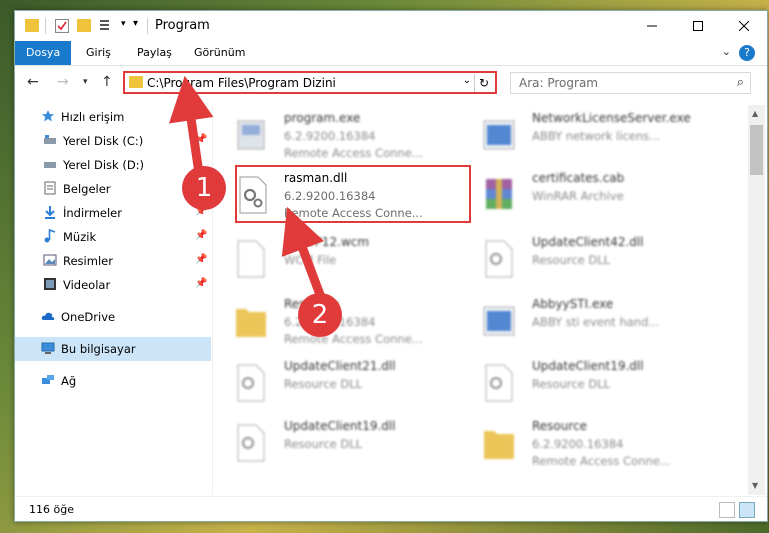 The image size is (769, 533). Describe the element at coordinates (726, 51) in the screenshot. I see `expand-ribbon-icon: ⌄` at that location.